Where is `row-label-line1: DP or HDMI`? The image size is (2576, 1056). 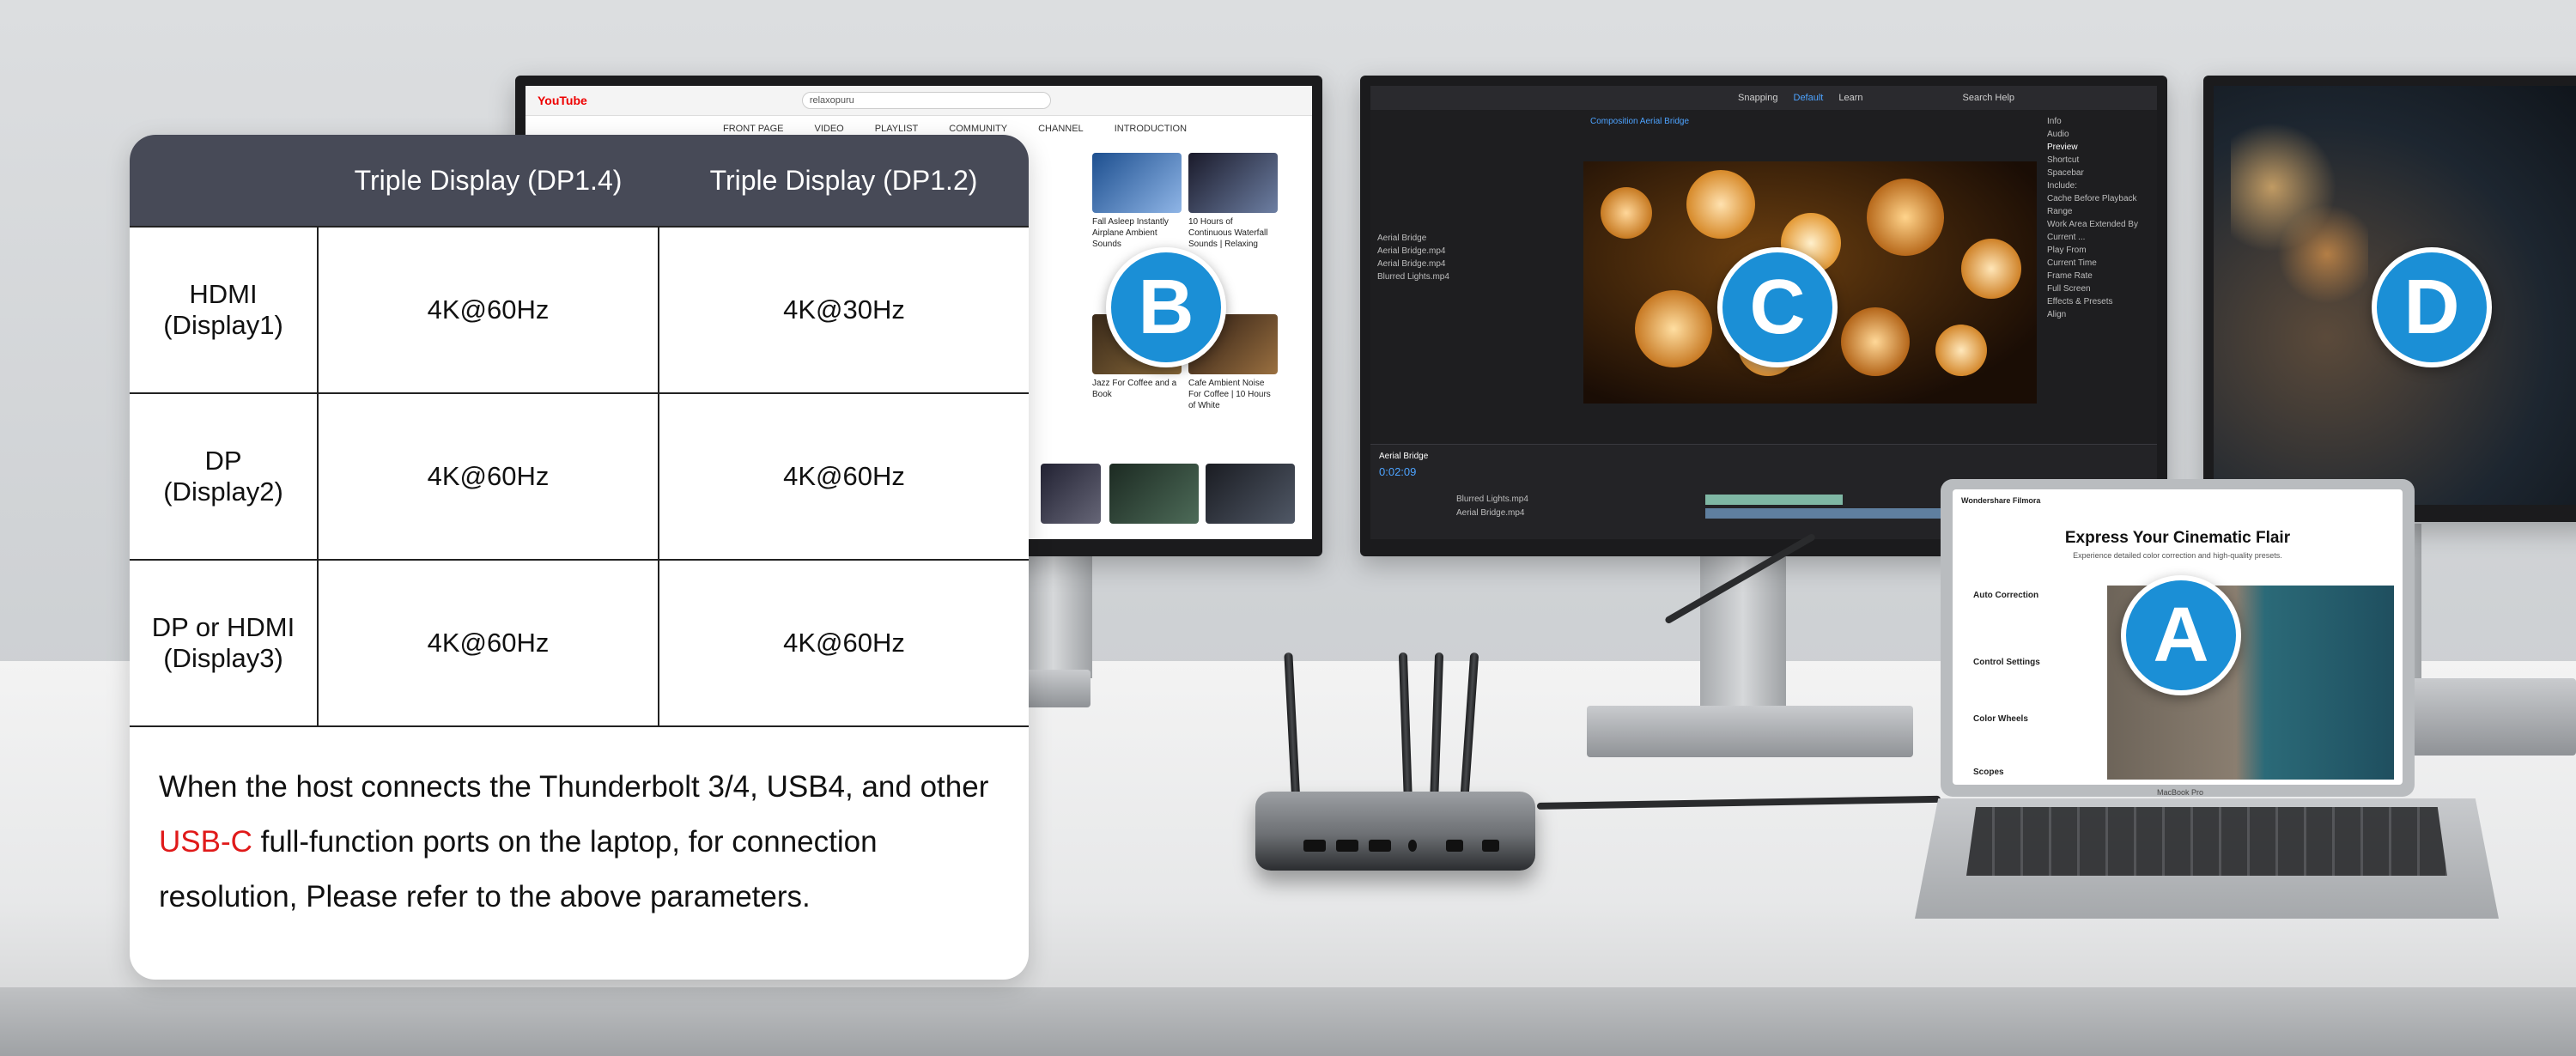
row-label-line1: DP or HDMI is located at coordinates (223, 627).